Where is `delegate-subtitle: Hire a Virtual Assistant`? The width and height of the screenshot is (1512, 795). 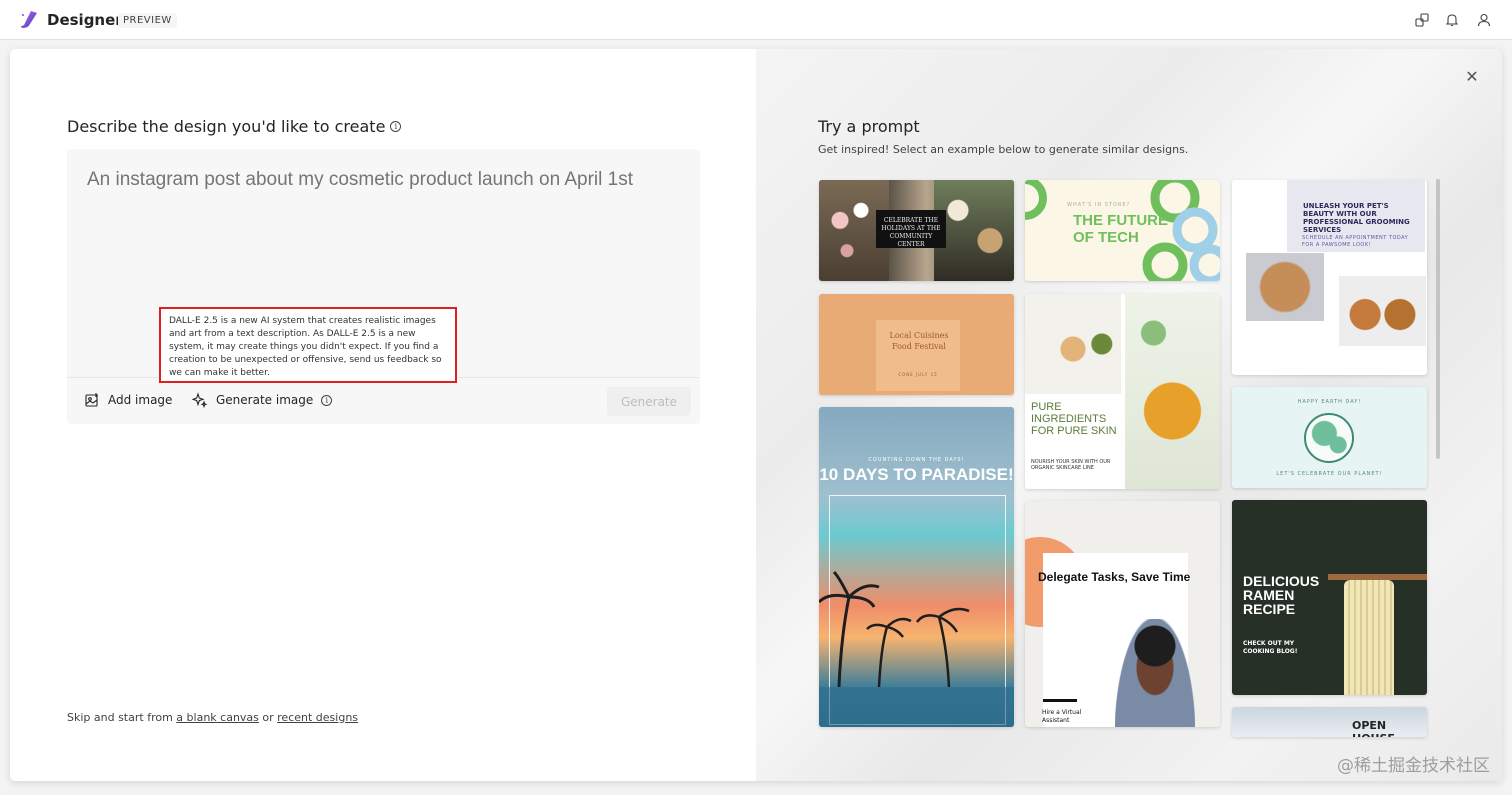
delegate-subtitle: Hire a Virtual Assistant is located at coordinates (1062, 716).